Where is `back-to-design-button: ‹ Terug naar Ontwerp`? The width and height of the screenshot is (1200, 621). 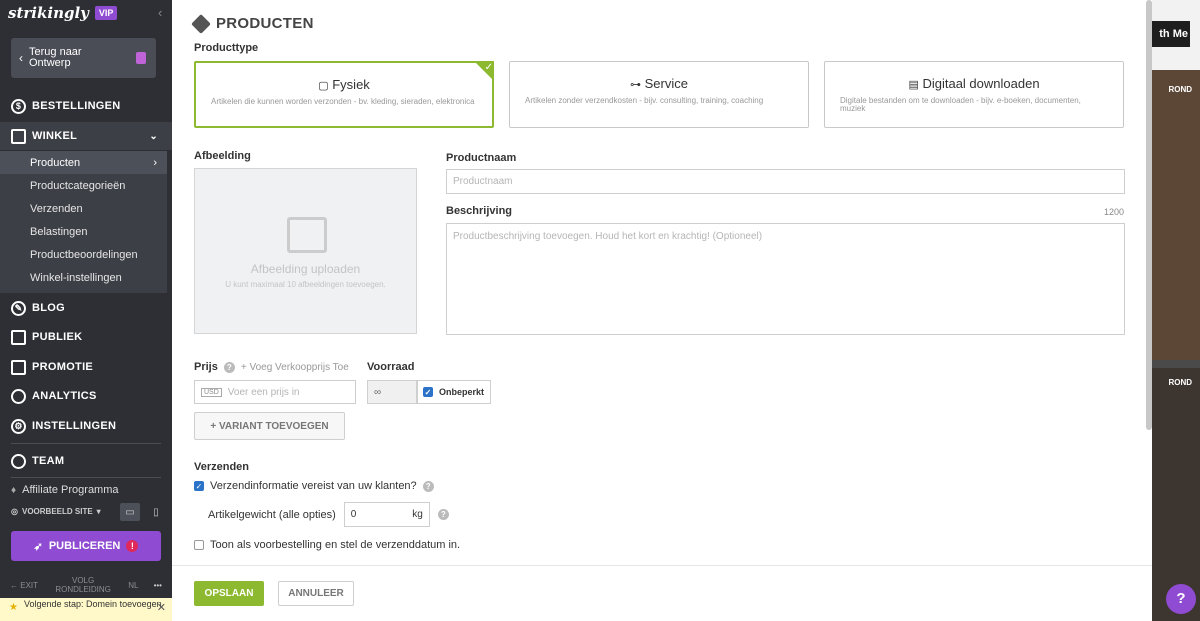 back-to-design-button: ‹ Terug naar Ontwerp is located at coordinates (83, 58).